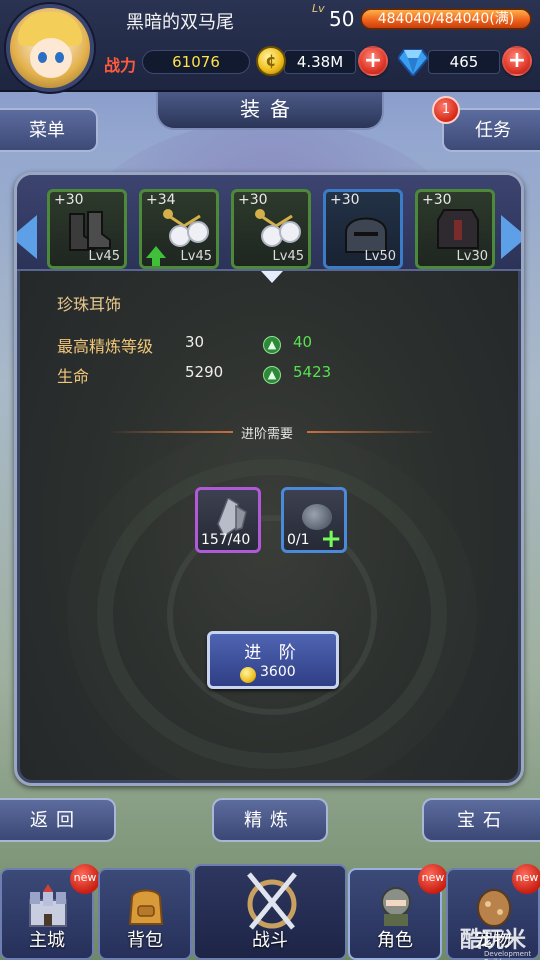 The image size is (540, 960). Describe the element at coordinates (372, 432) in the screenshot. I see `divider-right` at that location.